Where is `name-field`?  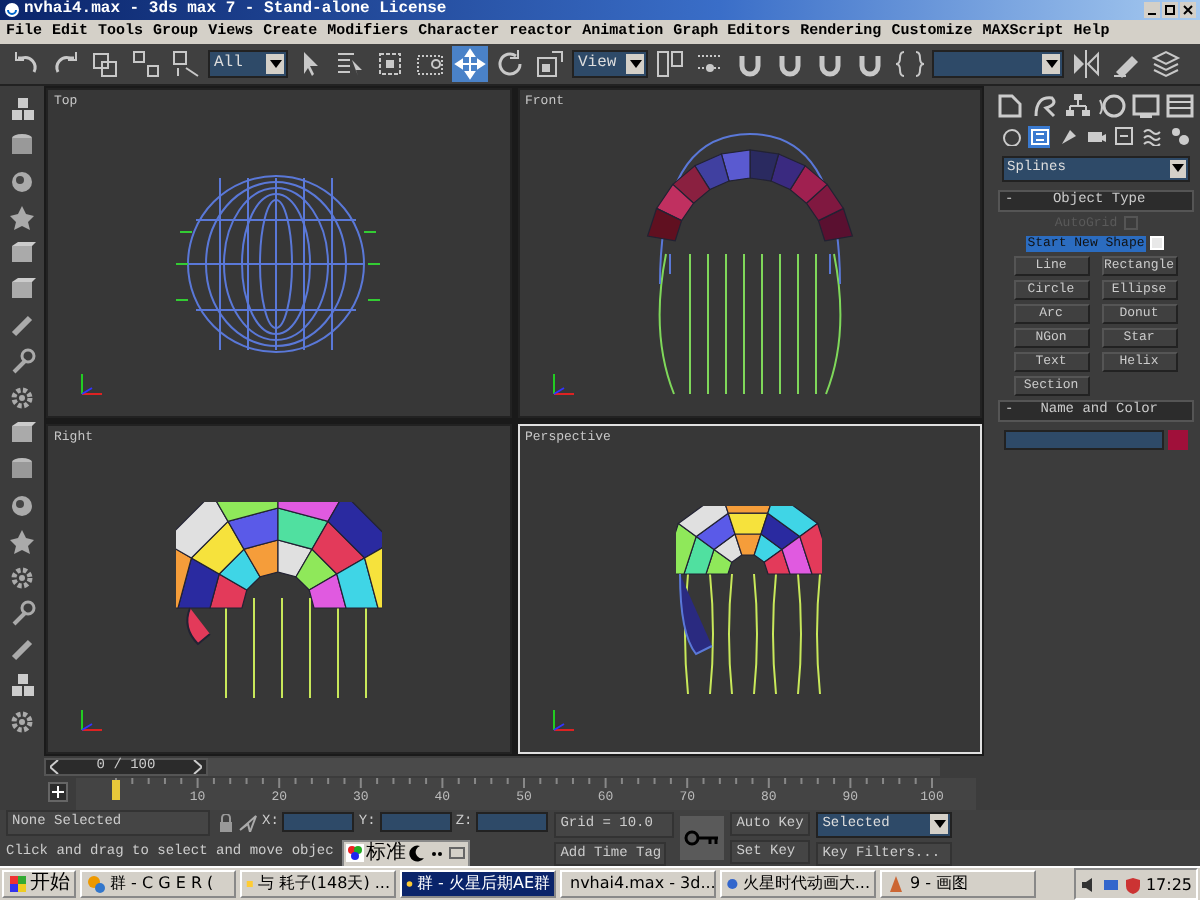
name-field is located at coordinates (1083, 439).